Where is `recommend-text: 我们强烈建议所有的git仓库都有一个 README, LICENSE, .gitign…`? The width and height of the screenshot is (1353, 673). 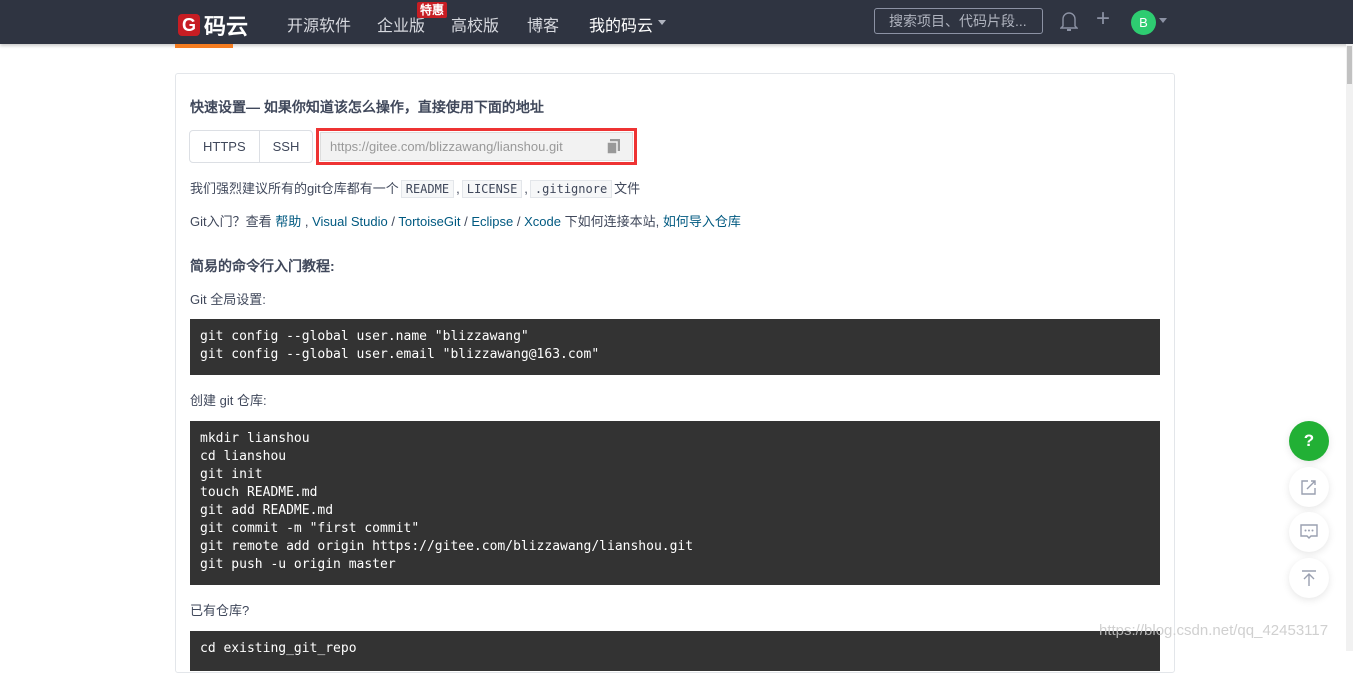
recommend-text: 我们强烈建议所有的git仓库都有一个 README, LICENSE, .gitign… is located at coordinates (415, 189).